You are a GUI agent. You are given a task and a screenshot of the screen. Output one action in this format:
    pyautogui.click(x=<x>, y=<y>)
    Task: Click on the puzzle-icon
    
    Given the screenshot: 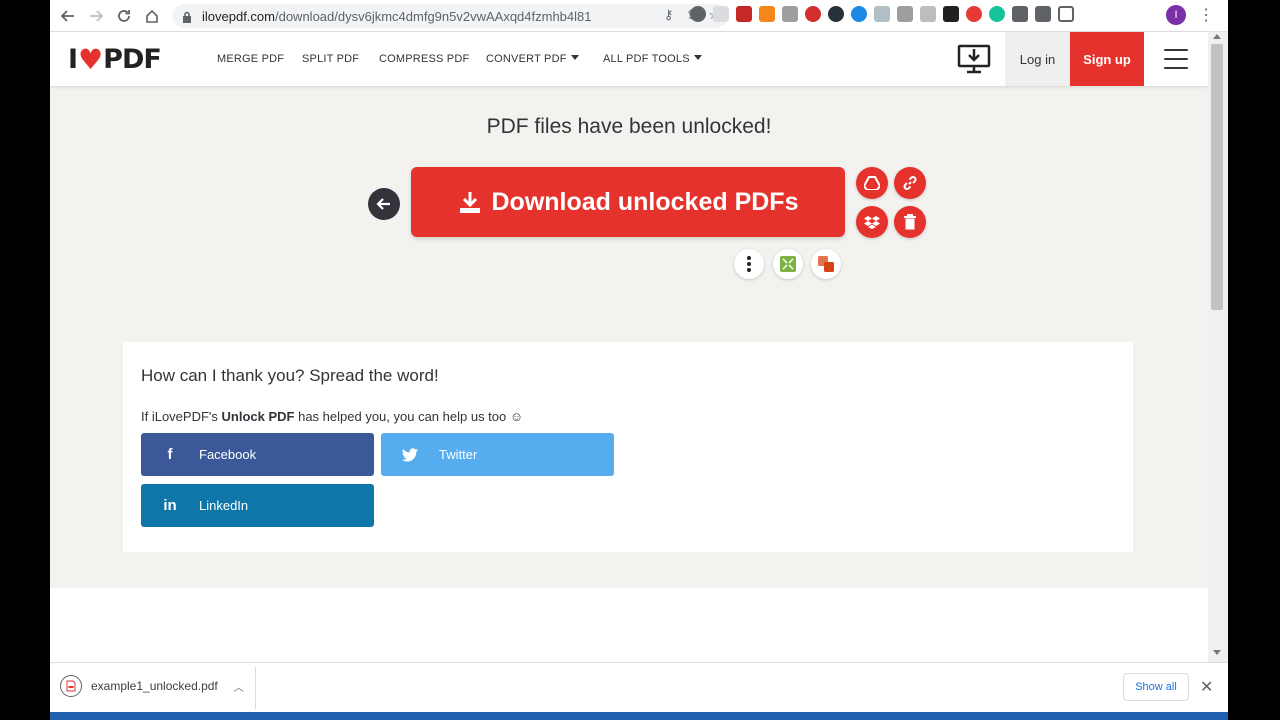 What is the action you would take?
    pyautogui.click(x=1020, y=14)
    